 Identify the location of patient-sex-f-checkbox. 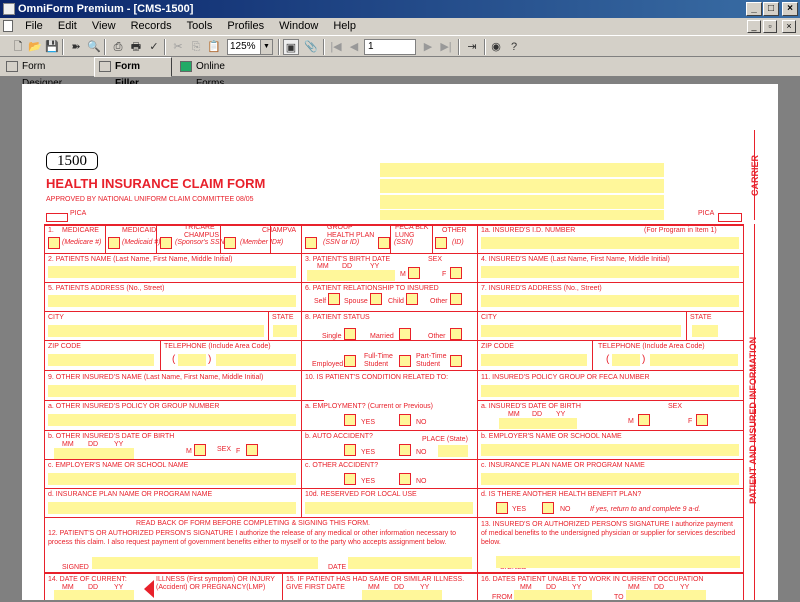
(456, 273).